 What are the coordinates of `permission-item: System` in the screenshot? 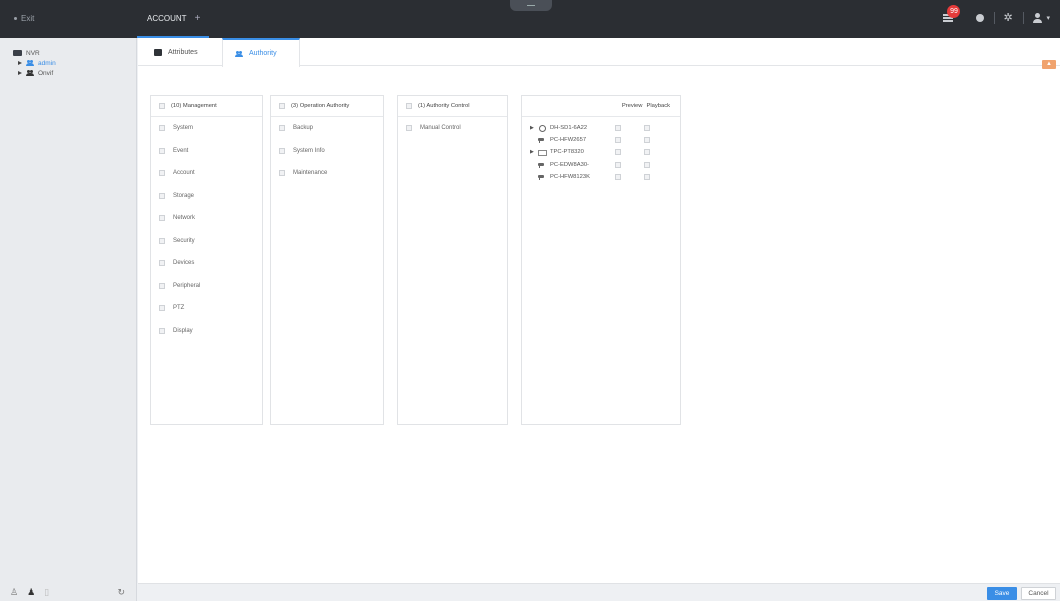 It's located at (206, 128).